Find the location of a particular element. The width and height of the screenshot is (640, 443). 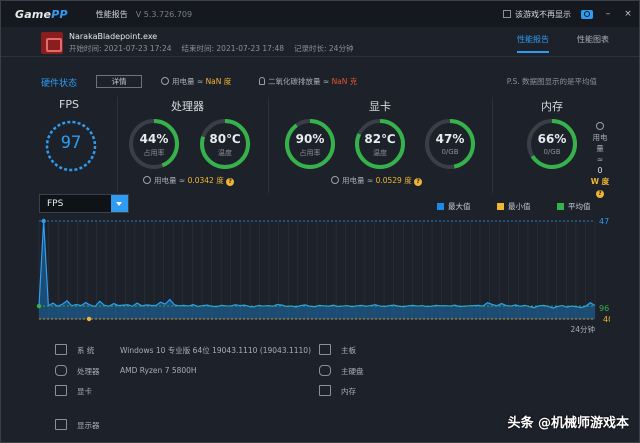

start-time: 开始时间: 2021-07-23 17:24 is located at coordinates (120, 48).